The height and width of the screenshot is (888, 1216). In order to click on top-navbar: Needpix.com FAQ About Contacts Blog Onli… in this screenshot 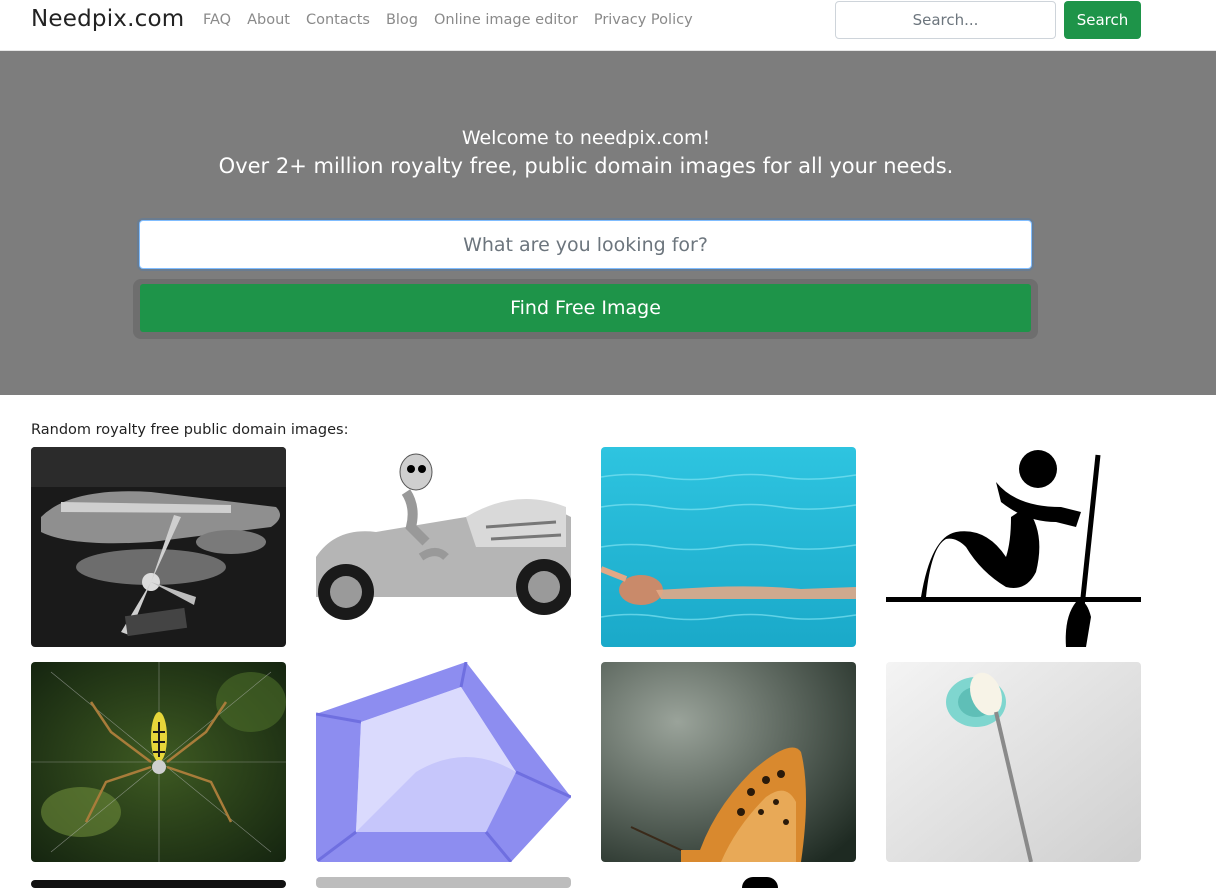, I will do `click(608, 25)`.